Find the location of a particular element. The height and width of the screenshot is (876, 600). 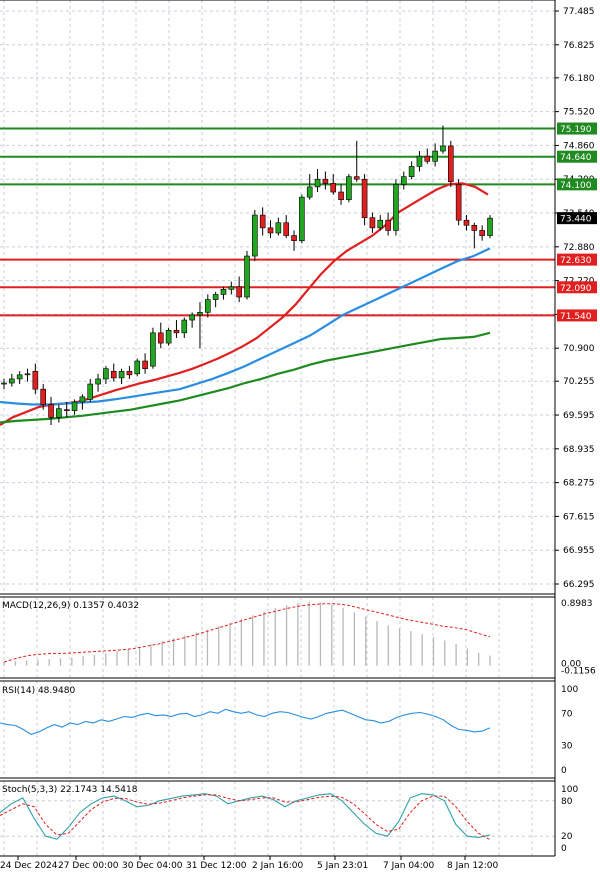

time-tick-label: 27 Dec 00:00 is located at coordinates (88, 866).